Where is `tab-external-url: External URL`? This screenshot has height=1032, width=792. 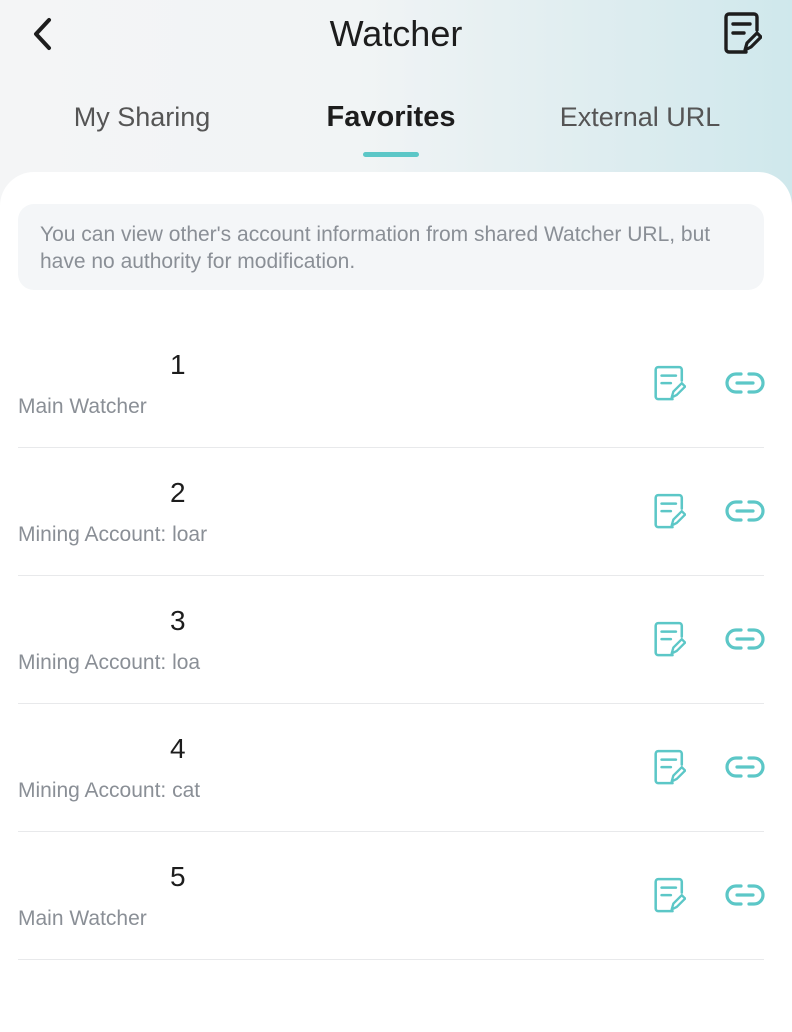
tab-external-url: External URL is located at coordinates (640, 118).